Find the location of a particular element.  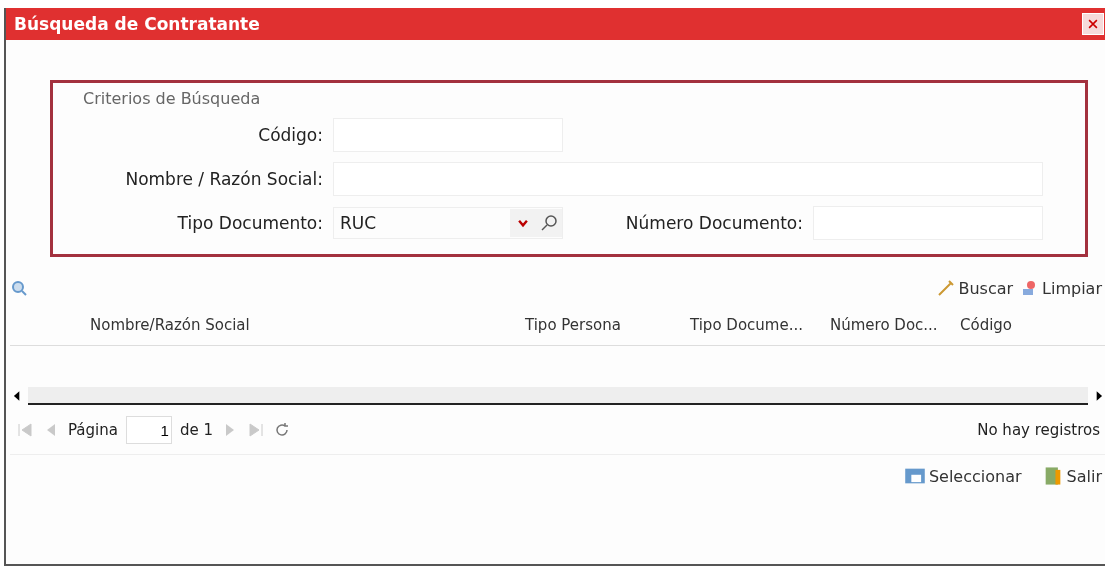

wand-icon is located at coordinates (946, 288).